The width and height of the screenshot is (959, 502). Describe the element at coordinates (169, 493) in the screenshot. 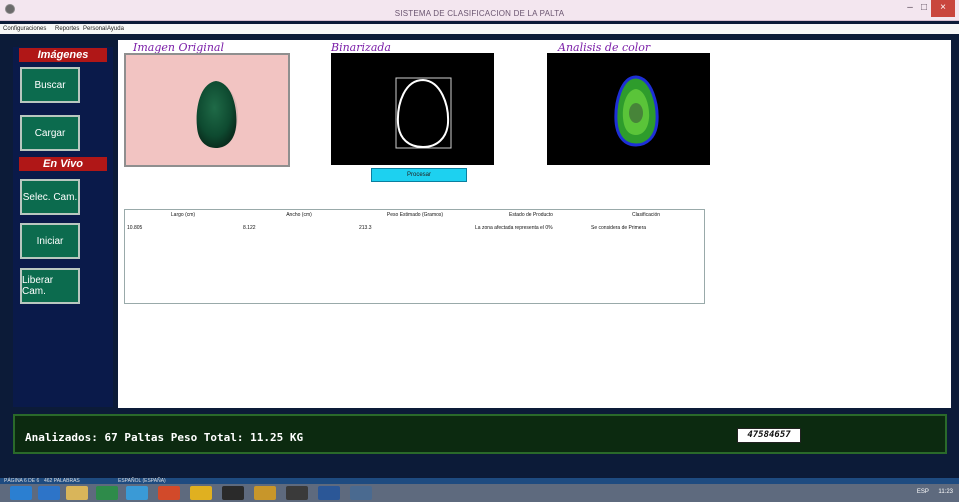

I see `app-icon-red` at that location.